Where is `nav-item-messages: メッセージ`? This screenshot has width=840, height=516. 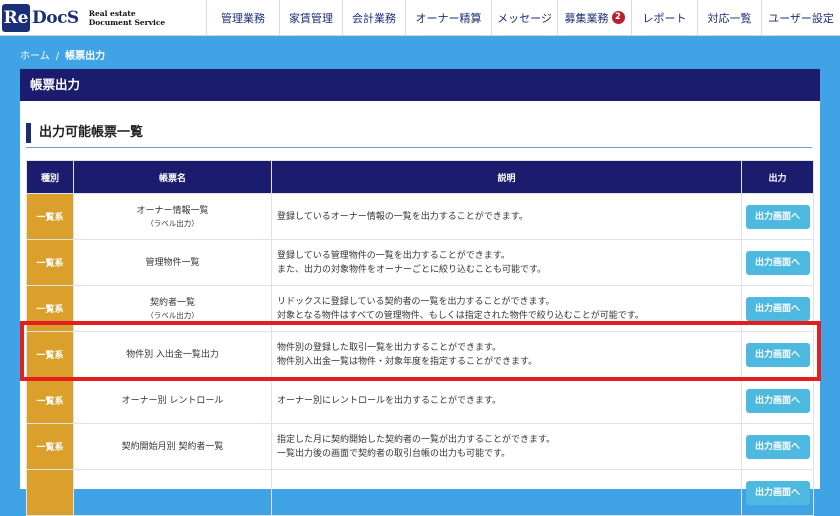
nav-item-messages: メッセージ is located at coordinates (524, 17).